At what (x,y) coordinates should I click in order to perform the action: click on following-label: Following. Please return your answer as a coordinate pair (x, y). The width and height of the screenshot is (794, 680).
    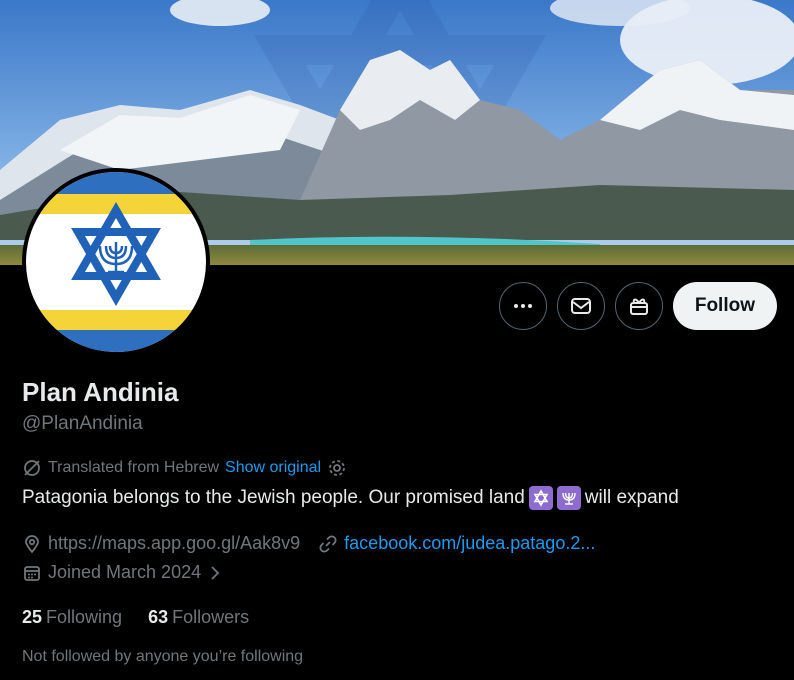
    Looking at the image, I should click on (84, 617).